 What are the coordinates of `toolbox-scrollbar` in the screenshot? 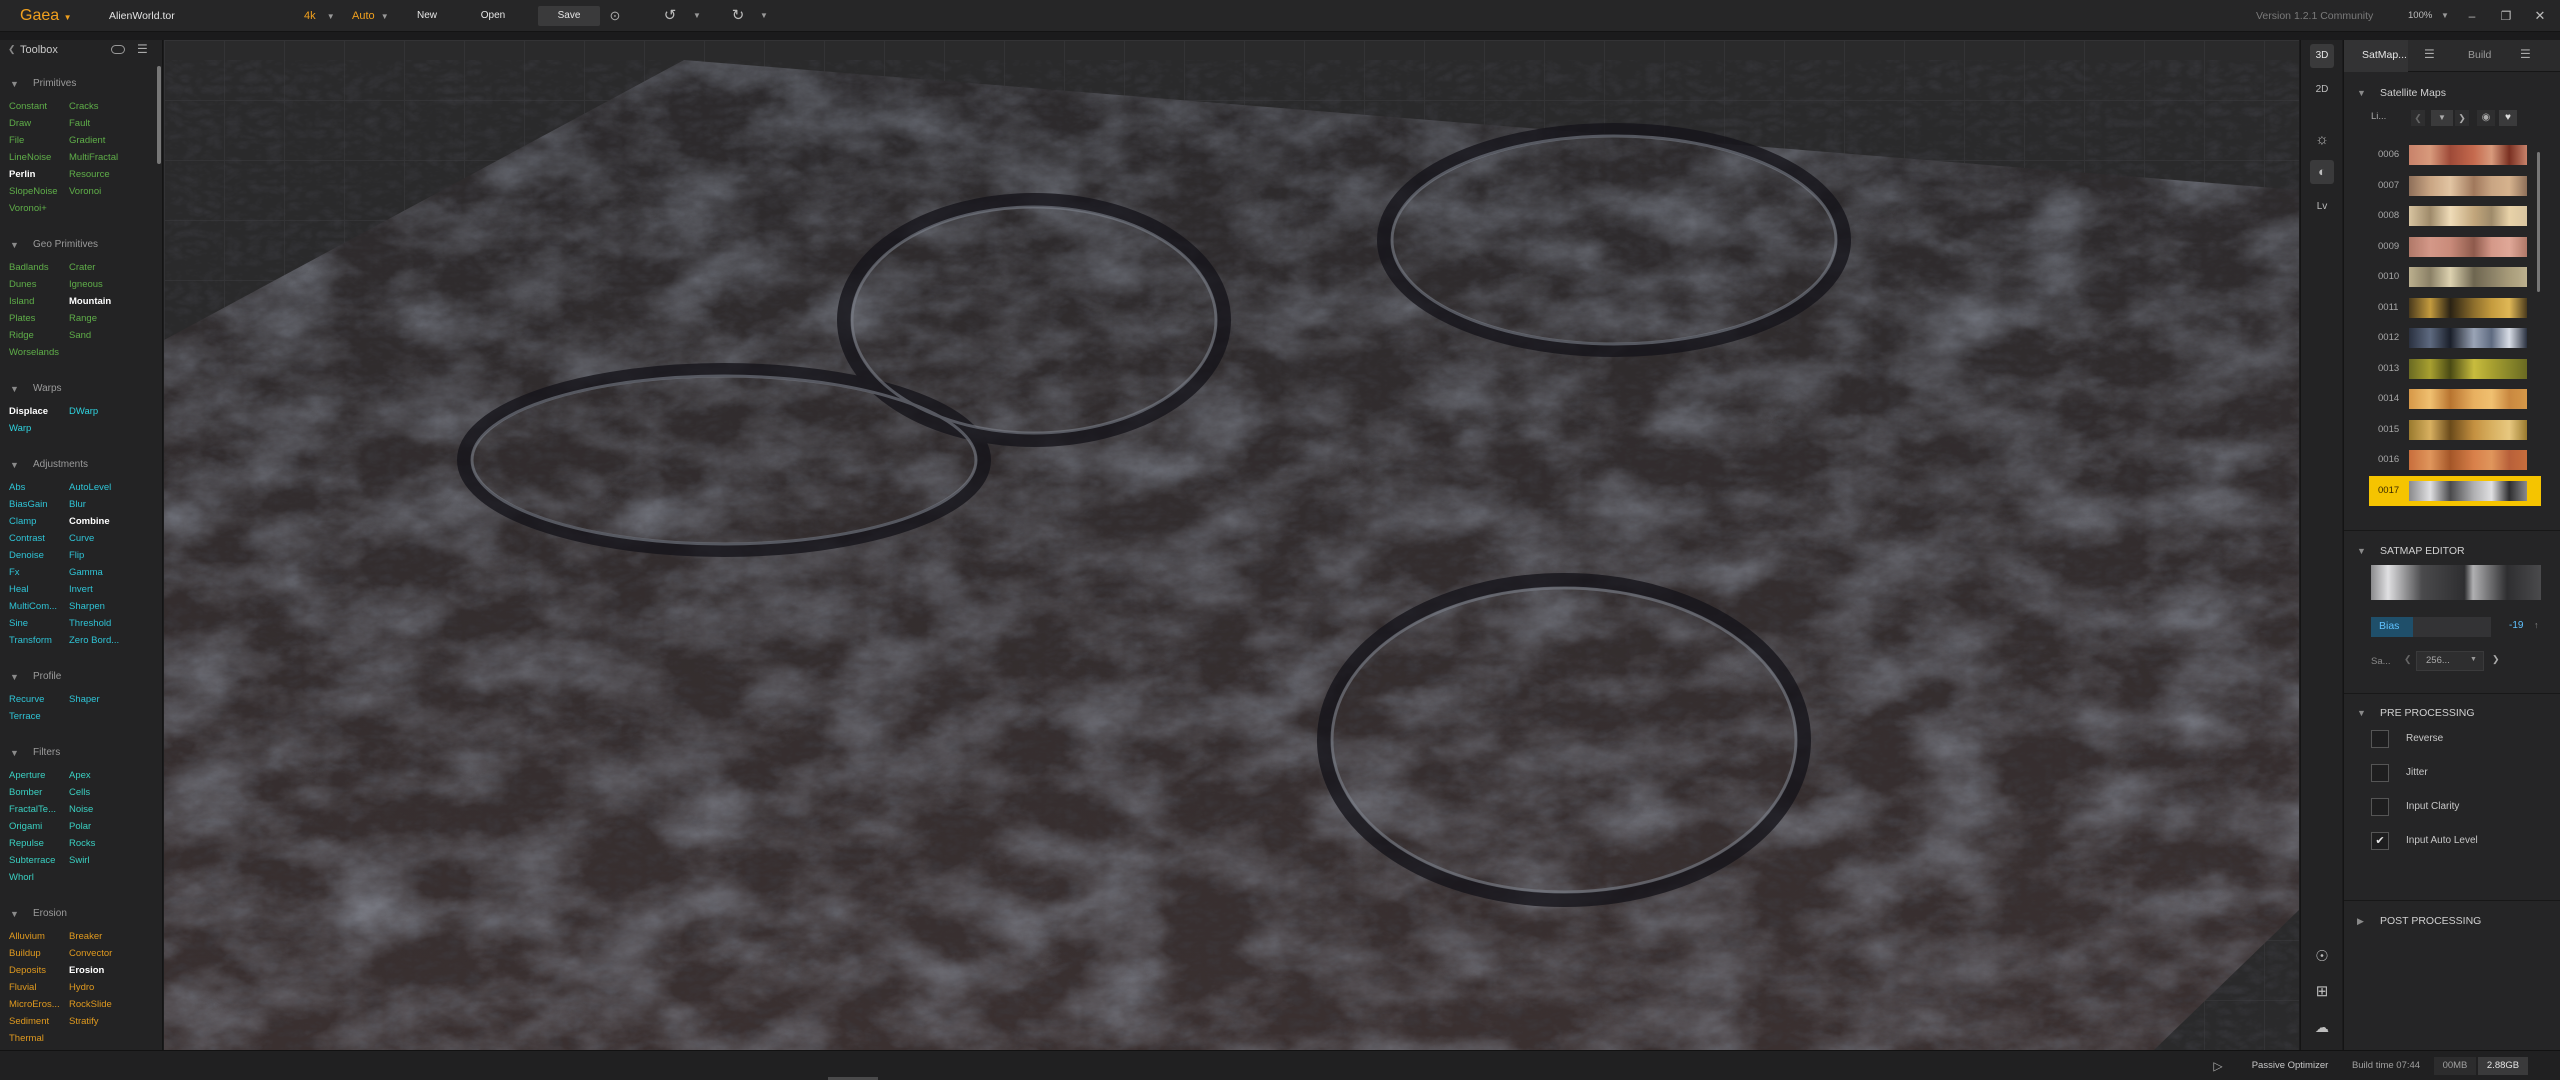 It's located at (159, 115).